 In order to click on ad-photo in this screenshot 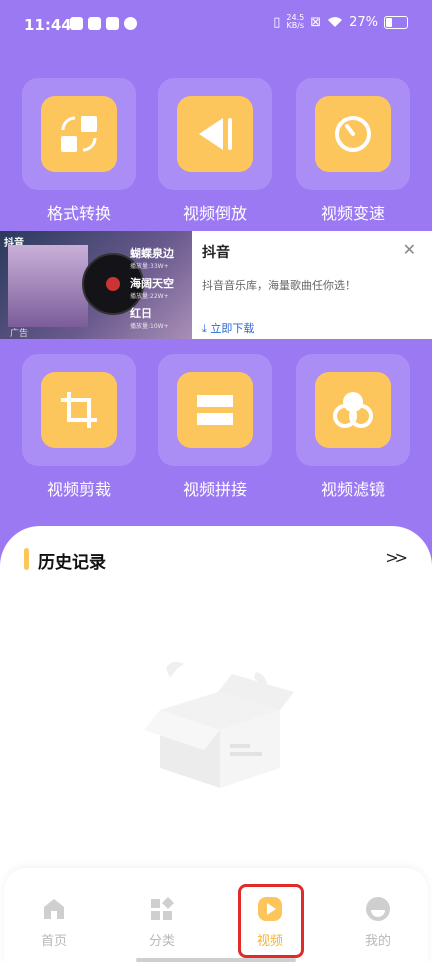, I will do `click(48, 286)`.